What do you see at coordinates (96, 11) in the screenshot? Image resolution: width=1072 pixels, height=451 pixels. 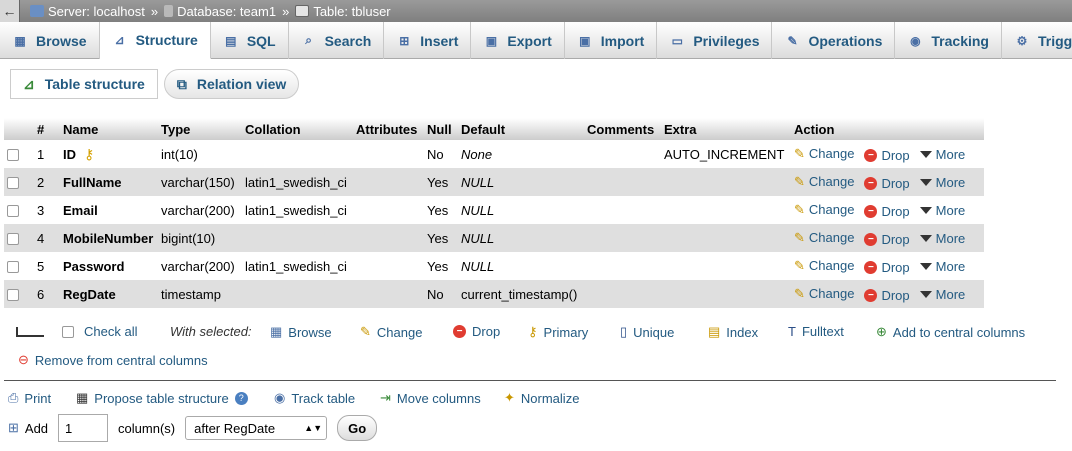 I see `breadcrumb-server: Server: localhost` at bounding box center [96, 11].